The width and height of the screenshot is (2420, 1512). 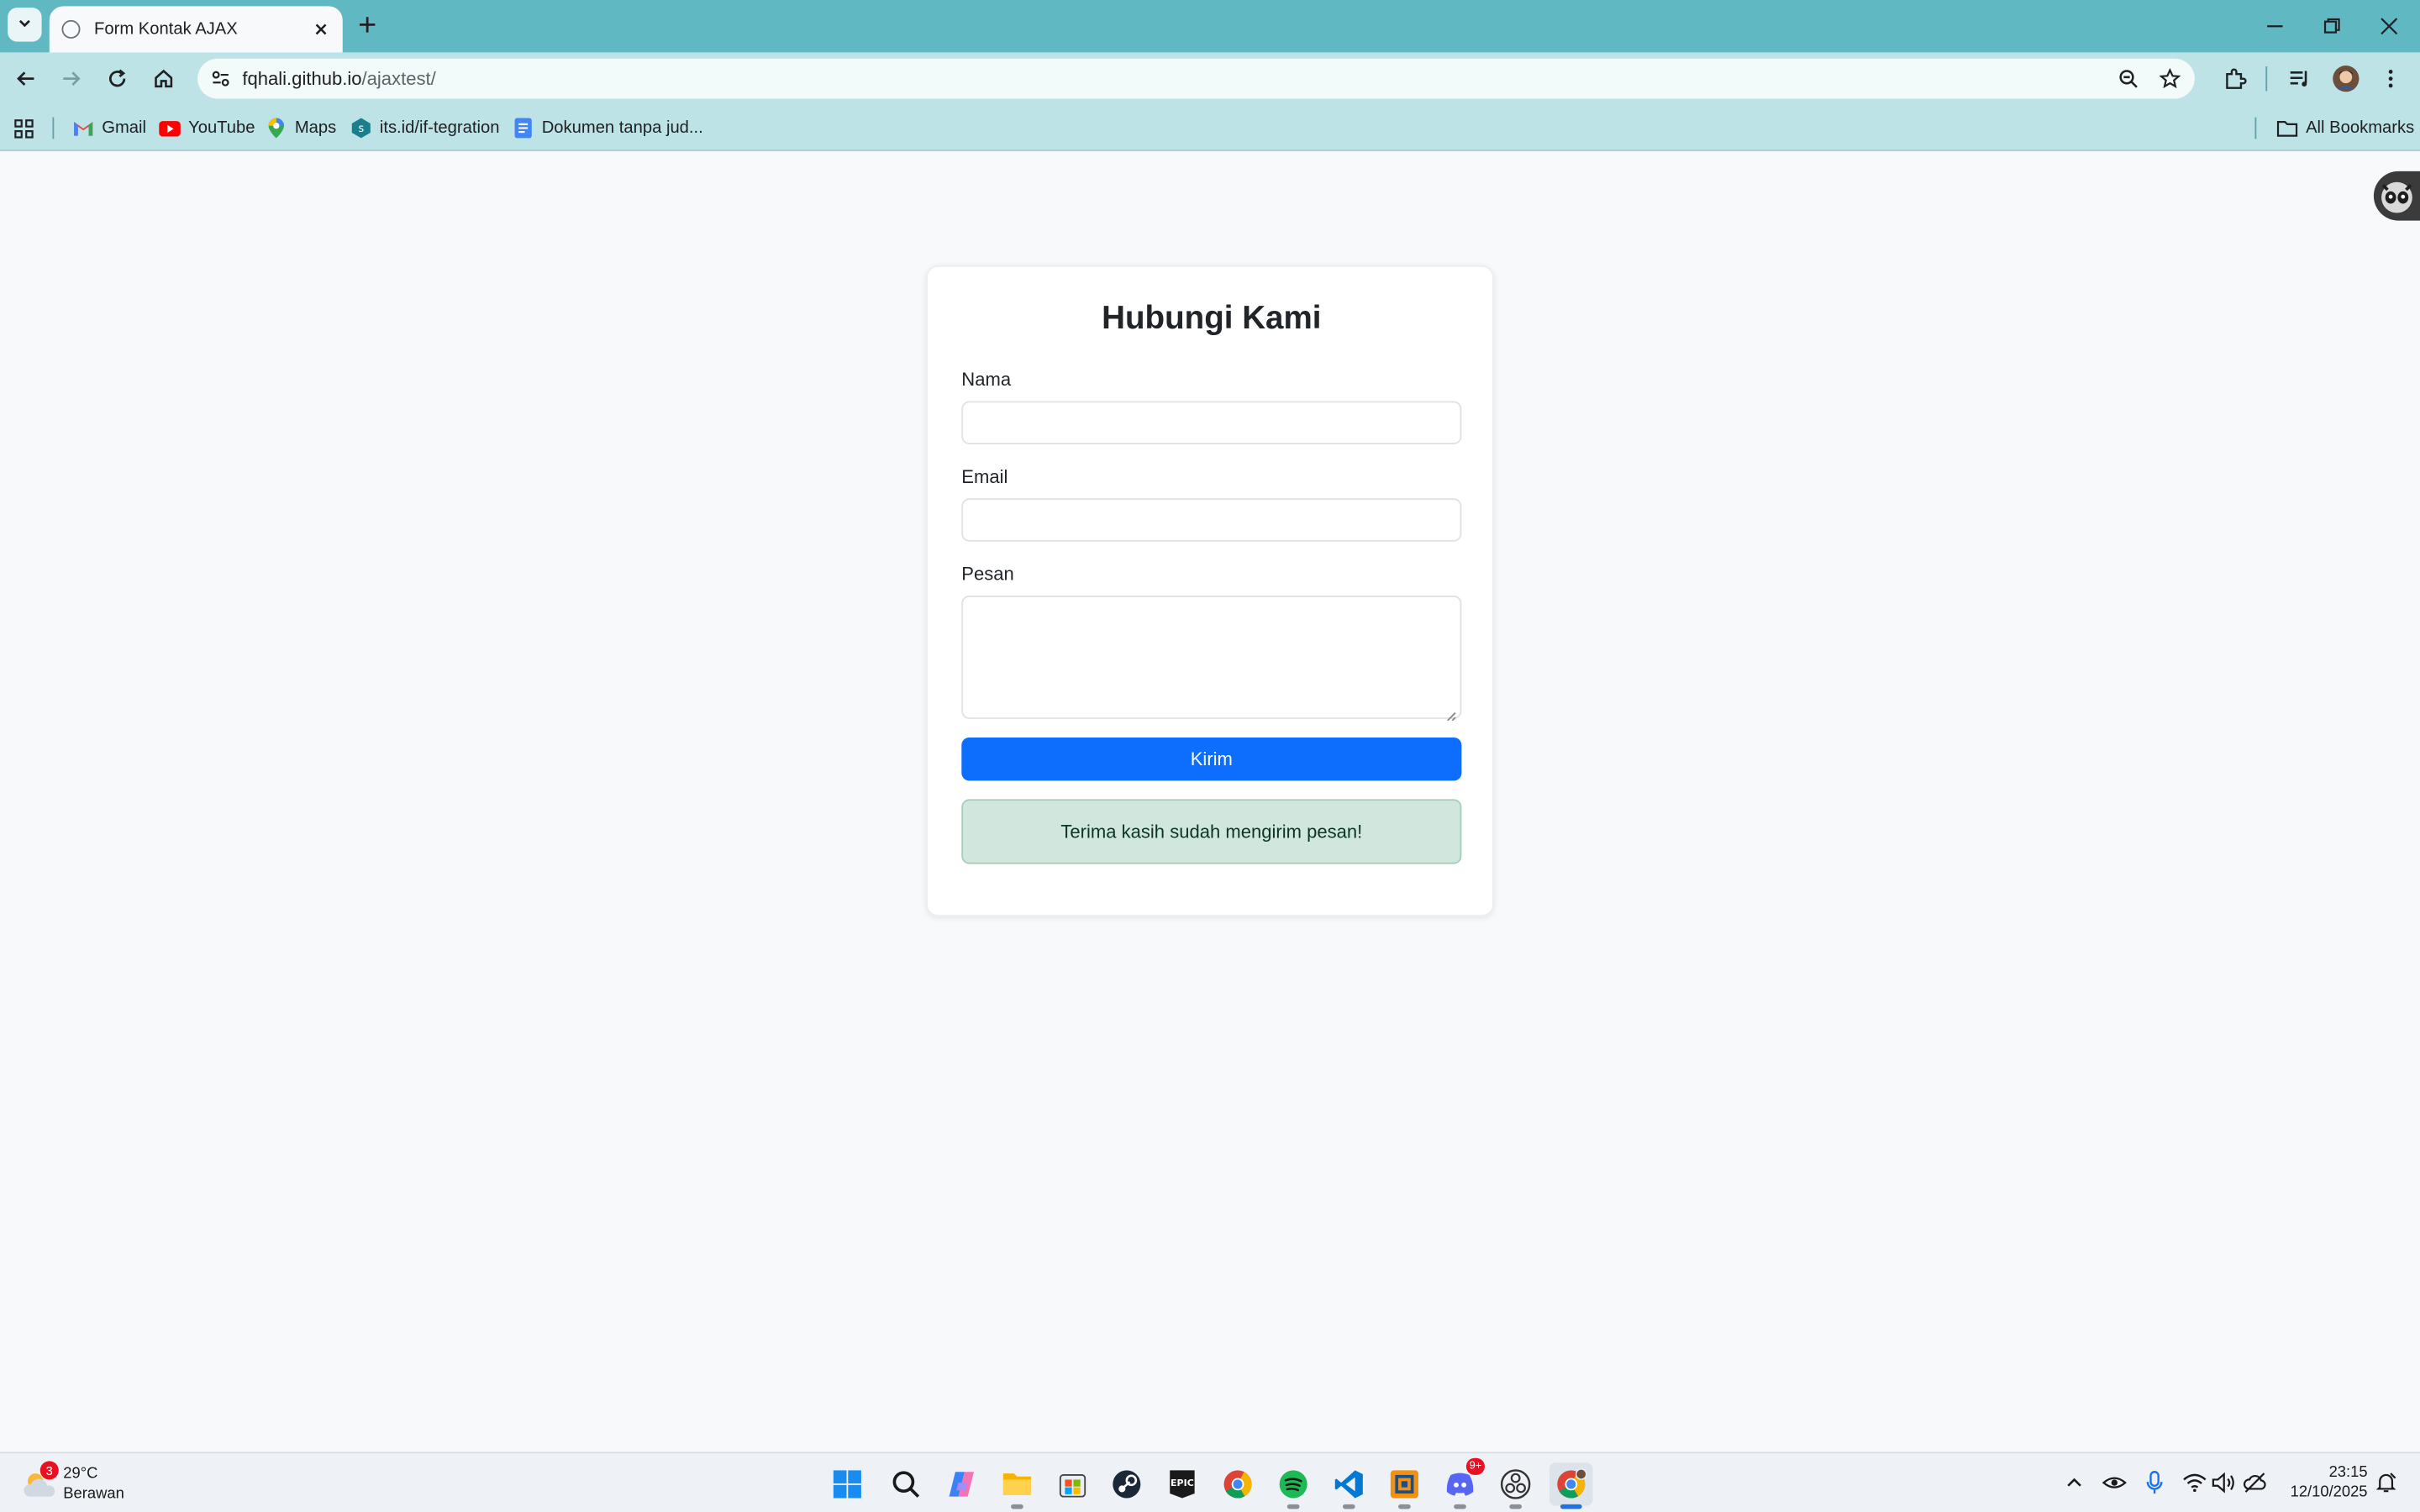 What do you see at coordinates (2300, 78) in the screenshot?
I see `media-controls-button` at bounding box center [2300, 78].